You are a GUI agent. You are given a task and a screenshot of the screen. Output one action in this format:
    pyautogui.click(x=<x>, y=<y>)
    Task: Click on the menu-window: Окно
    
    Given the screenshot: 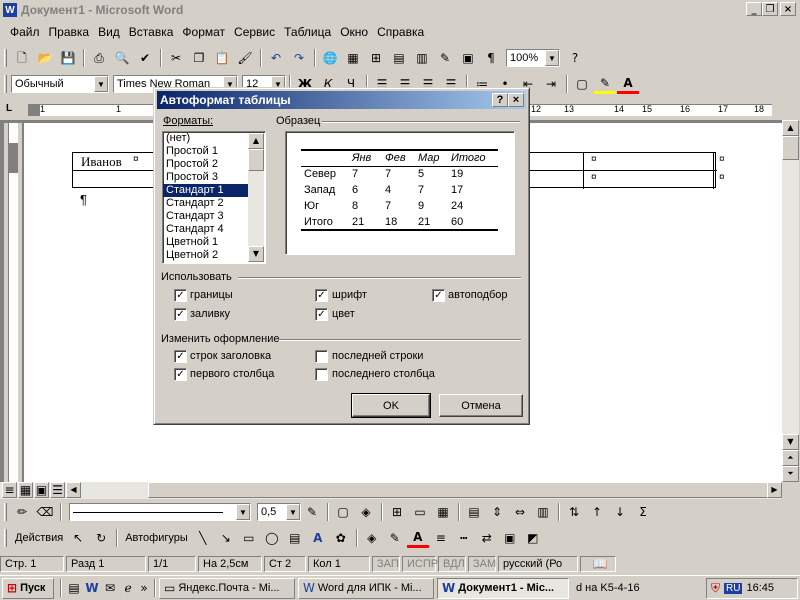 What is the action you would take?
    pyautogui.click(x=354, y=32)
    